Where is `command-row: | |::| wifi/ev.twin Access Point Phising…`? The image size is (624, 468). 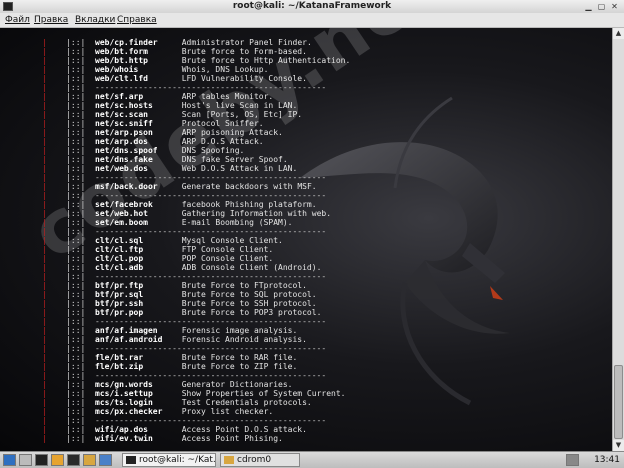
command-row: | |::| wifi/ev.twin Access Point Phising… is located at coordinates (162, 438).